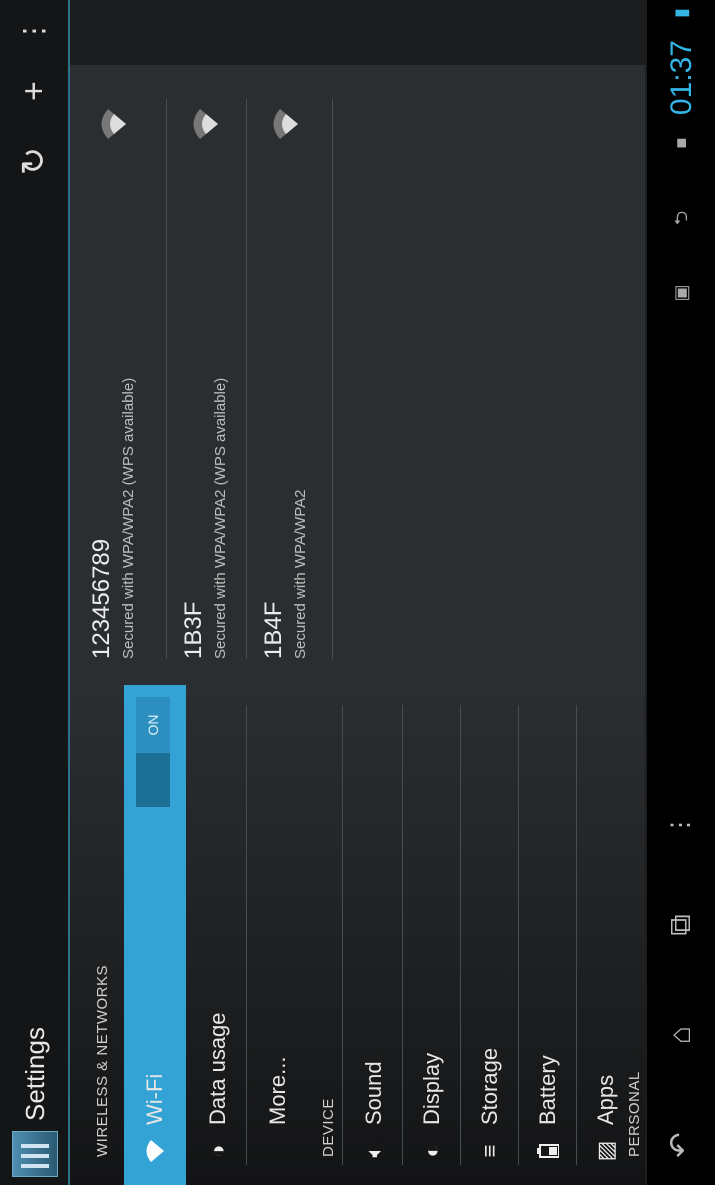 This screenshot has width=715, height=1185. I want to click on wifi-icon, so click(155, 1151).